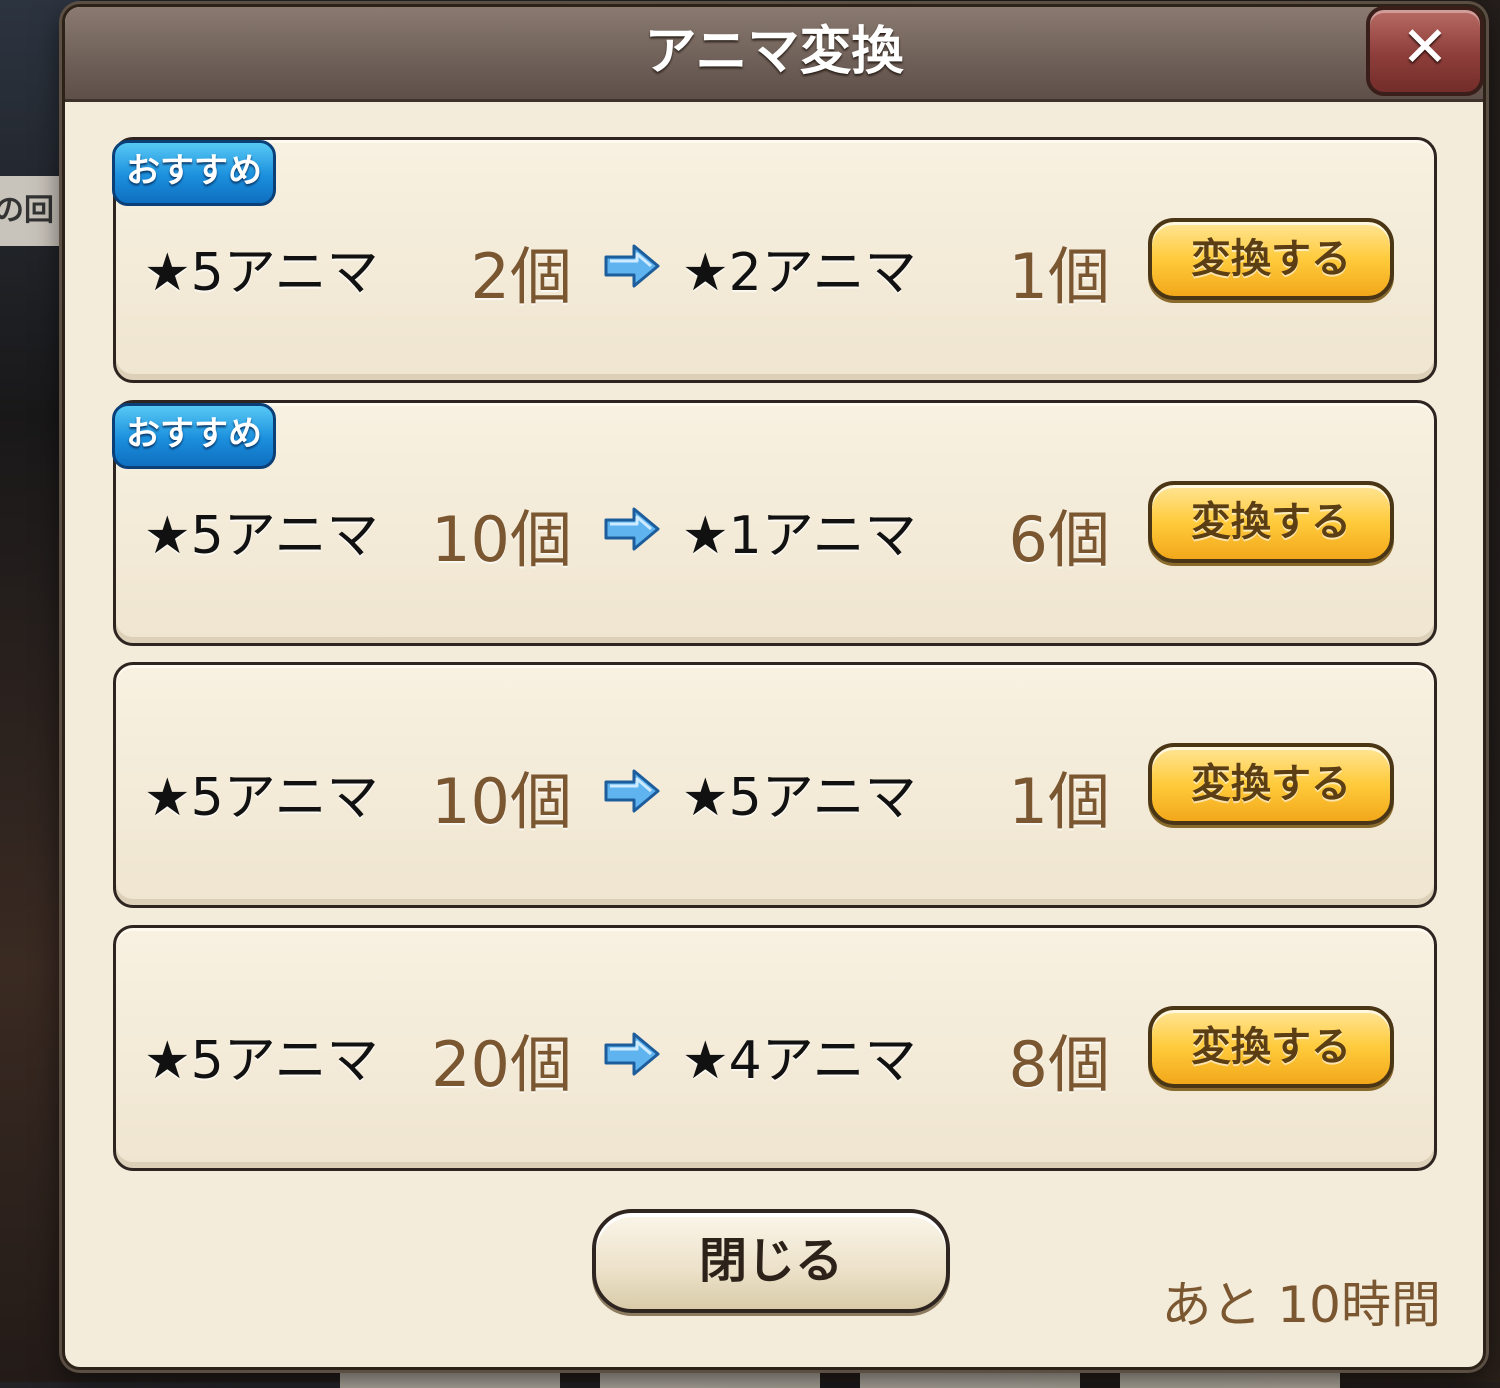 Image resolution: width=1500 pixels, height=1388 pixels. I want to click on dialog-title: アニマ変換, so click(774, 54).